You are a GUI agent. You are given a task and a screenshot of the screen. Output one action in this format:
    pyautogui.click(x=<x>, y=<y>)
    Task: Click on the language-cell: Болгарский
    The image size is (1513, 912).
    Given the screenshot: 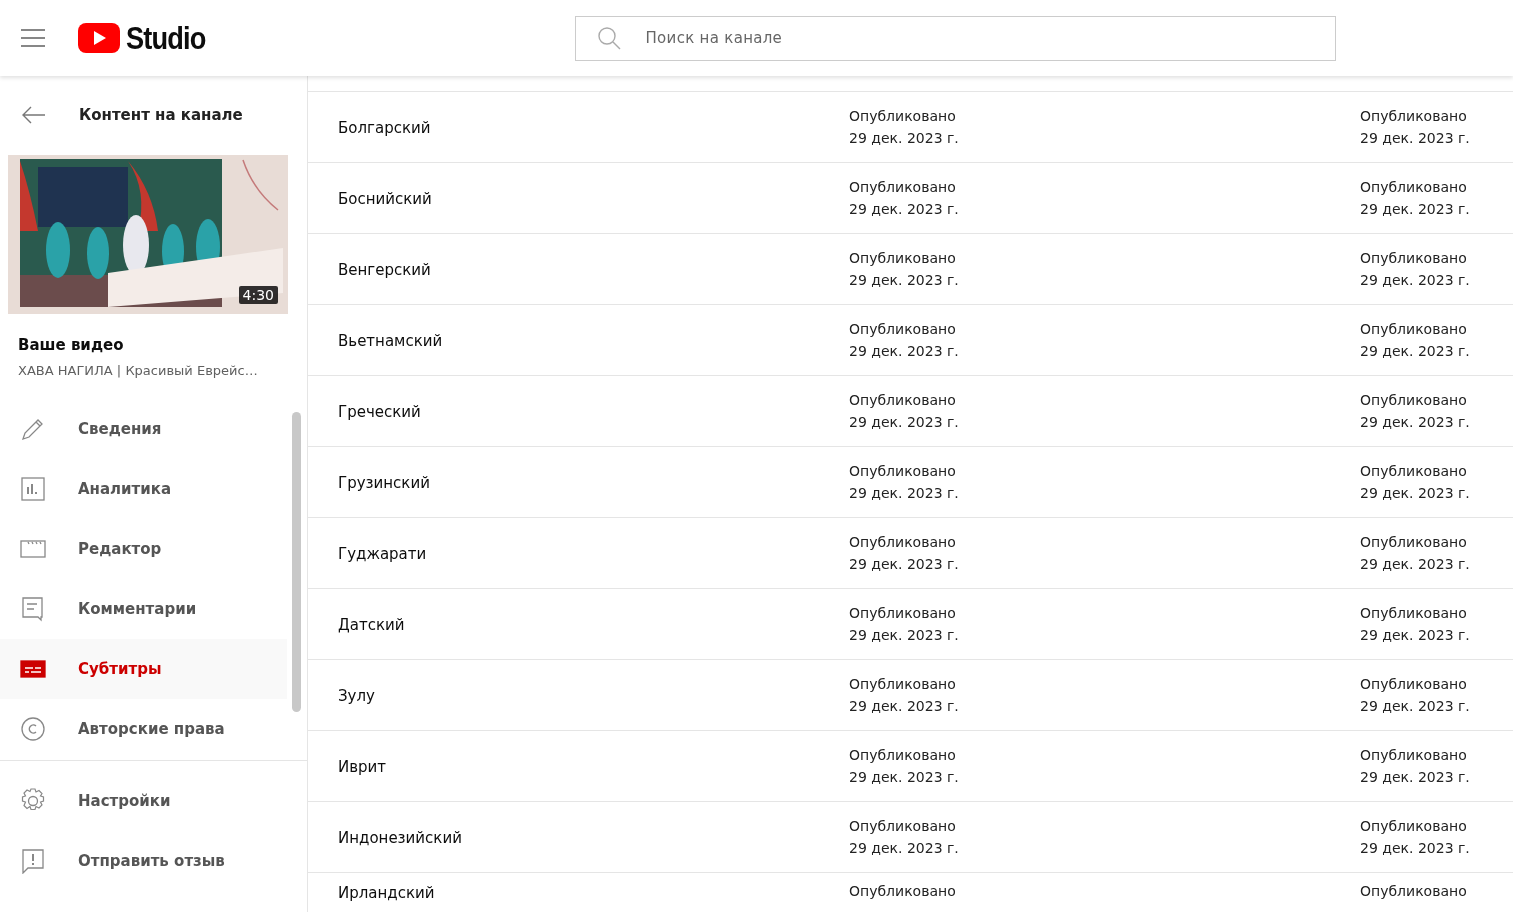 What is the action you would take?
    pyautogui.click(x=384, y=127)
    